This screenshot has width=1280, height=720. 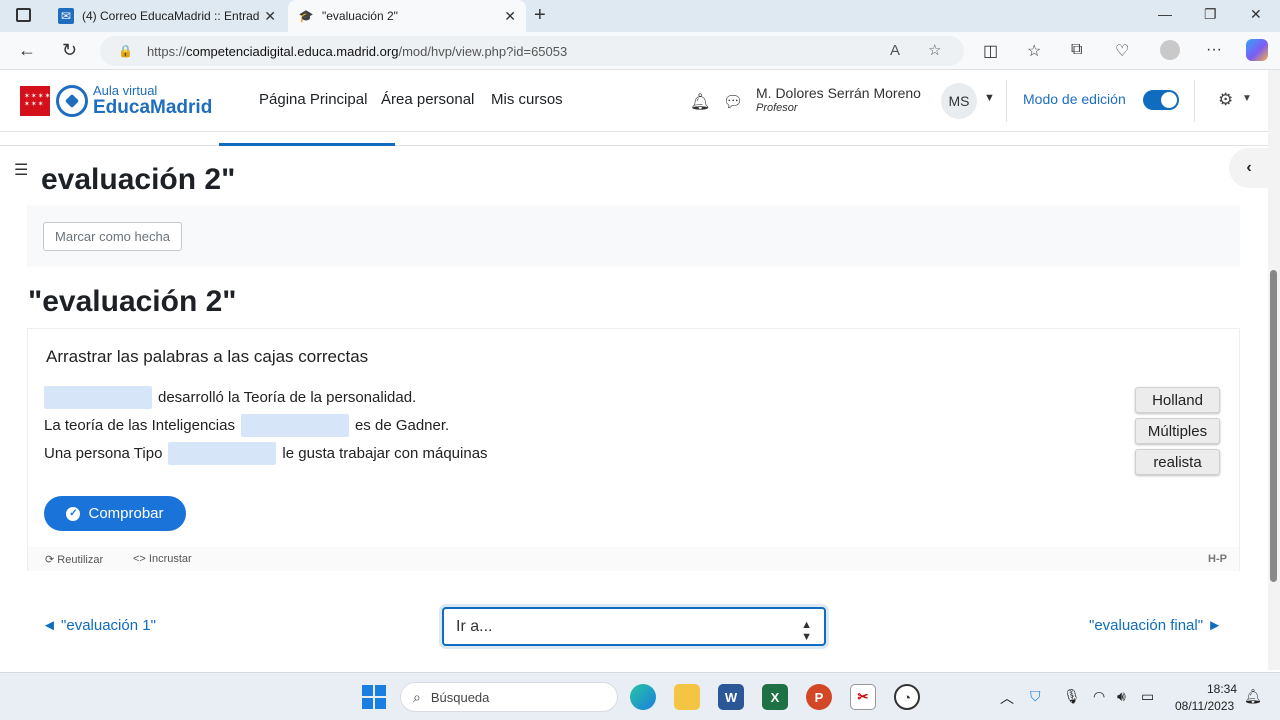 I want to click on notification-bell-icon: 🔔︎, so click(x=1253, y=696).